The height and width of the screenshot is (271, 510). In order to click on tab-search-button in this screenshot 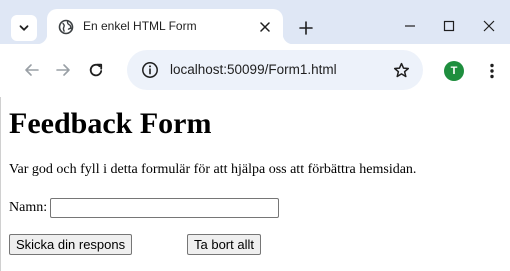, I will do `click(24, 28)`.